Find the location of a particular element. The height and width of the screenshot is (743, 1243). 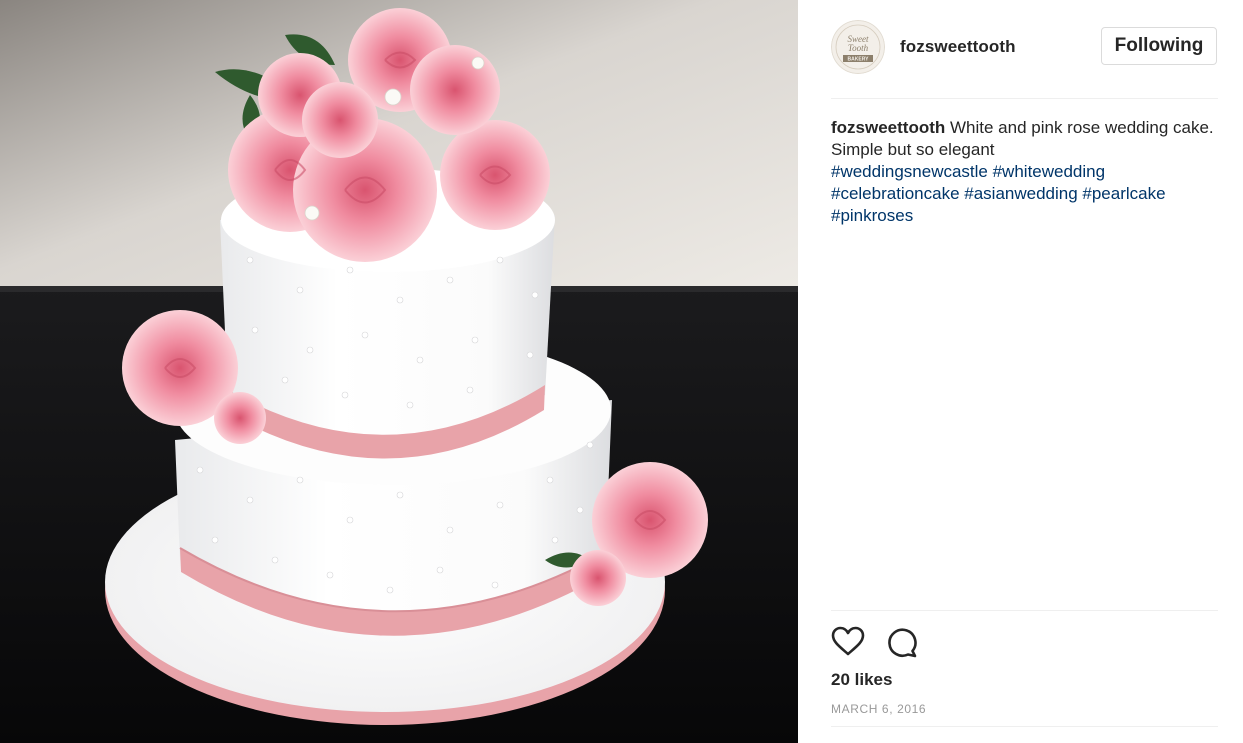

comment-icon is located at coordinates (902, 643).